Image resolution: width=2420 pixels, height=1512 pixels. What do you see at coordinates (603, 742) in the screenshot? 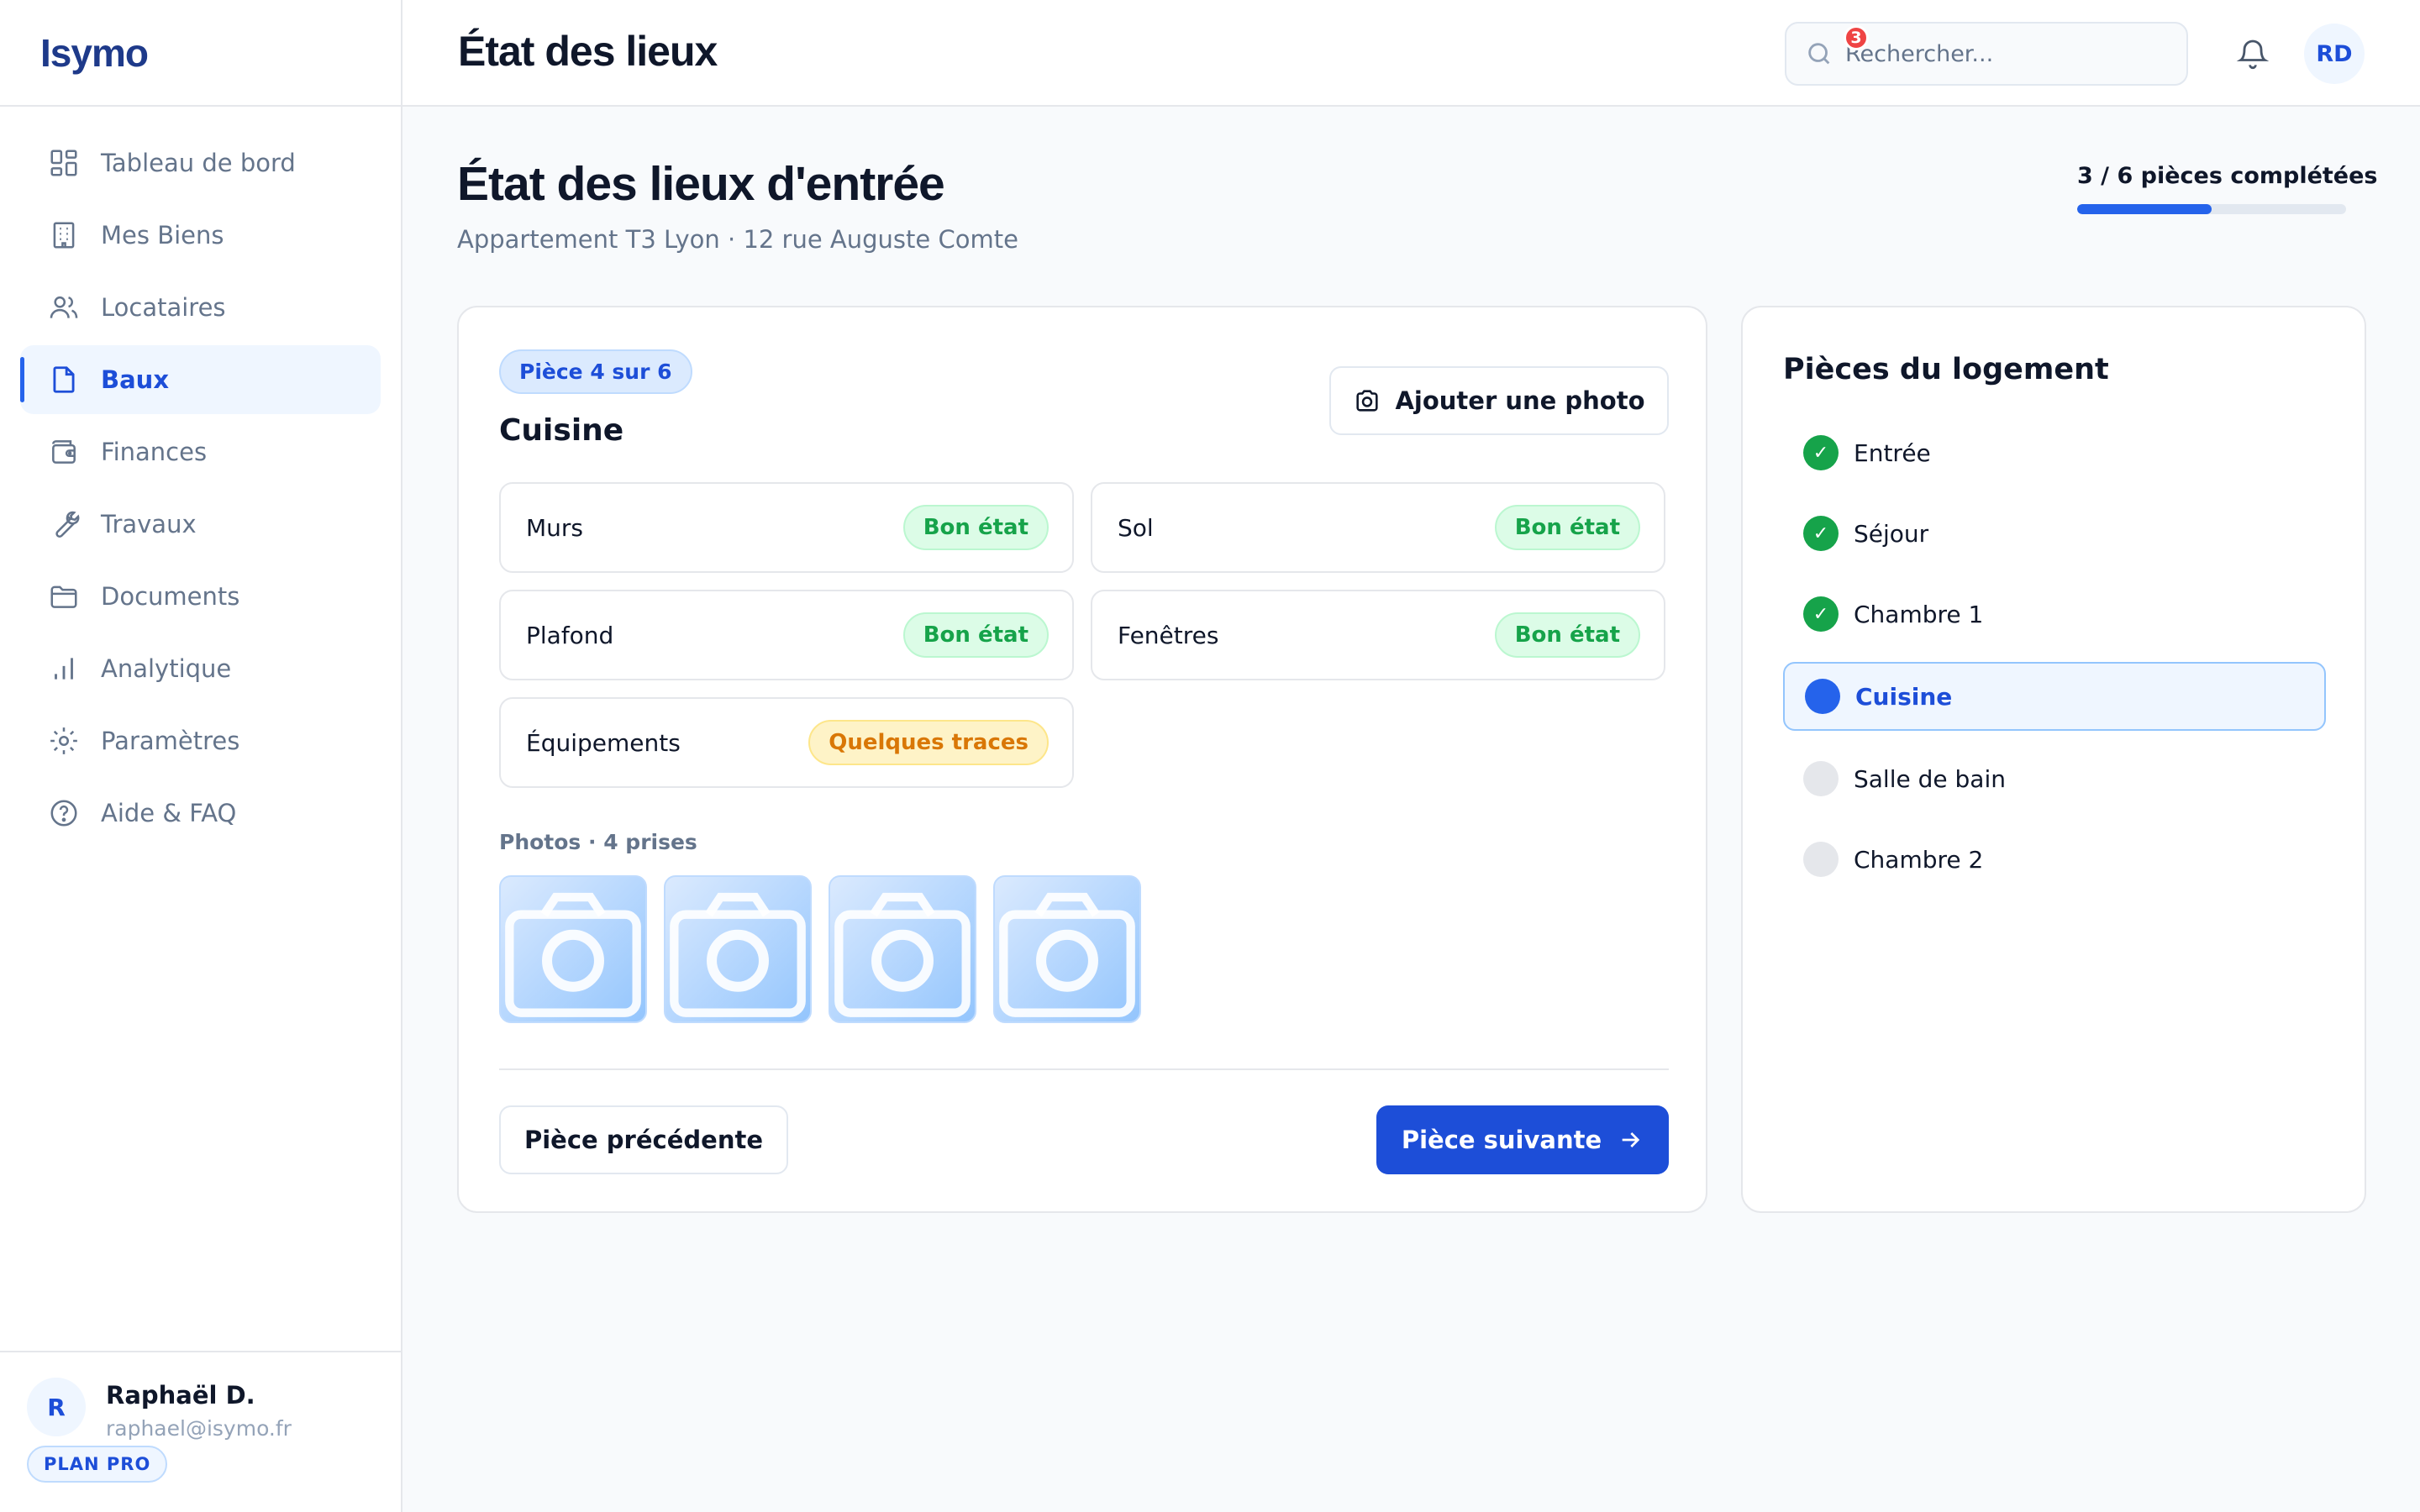
I see `item-name: Équipements` at bounding box center [603, 742].